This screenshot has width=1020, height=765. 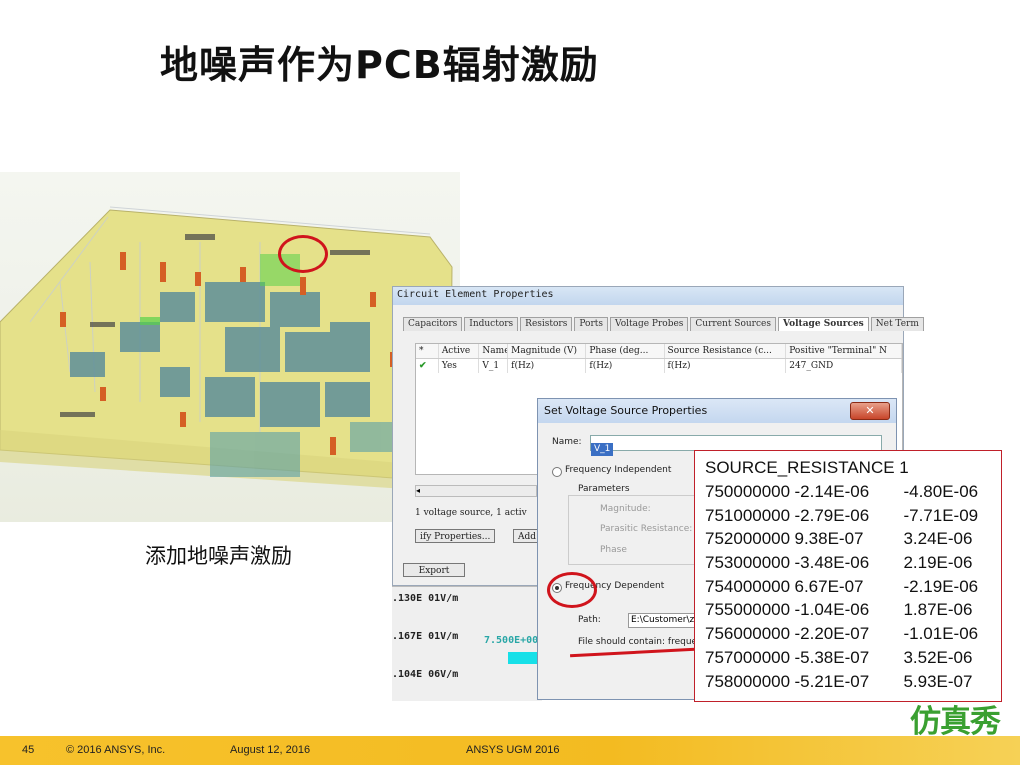 What do you see at coordinates (955, 722) in the screenshot?
I see `brand-logo: 仿真秀` at bounding box center [955, 722].